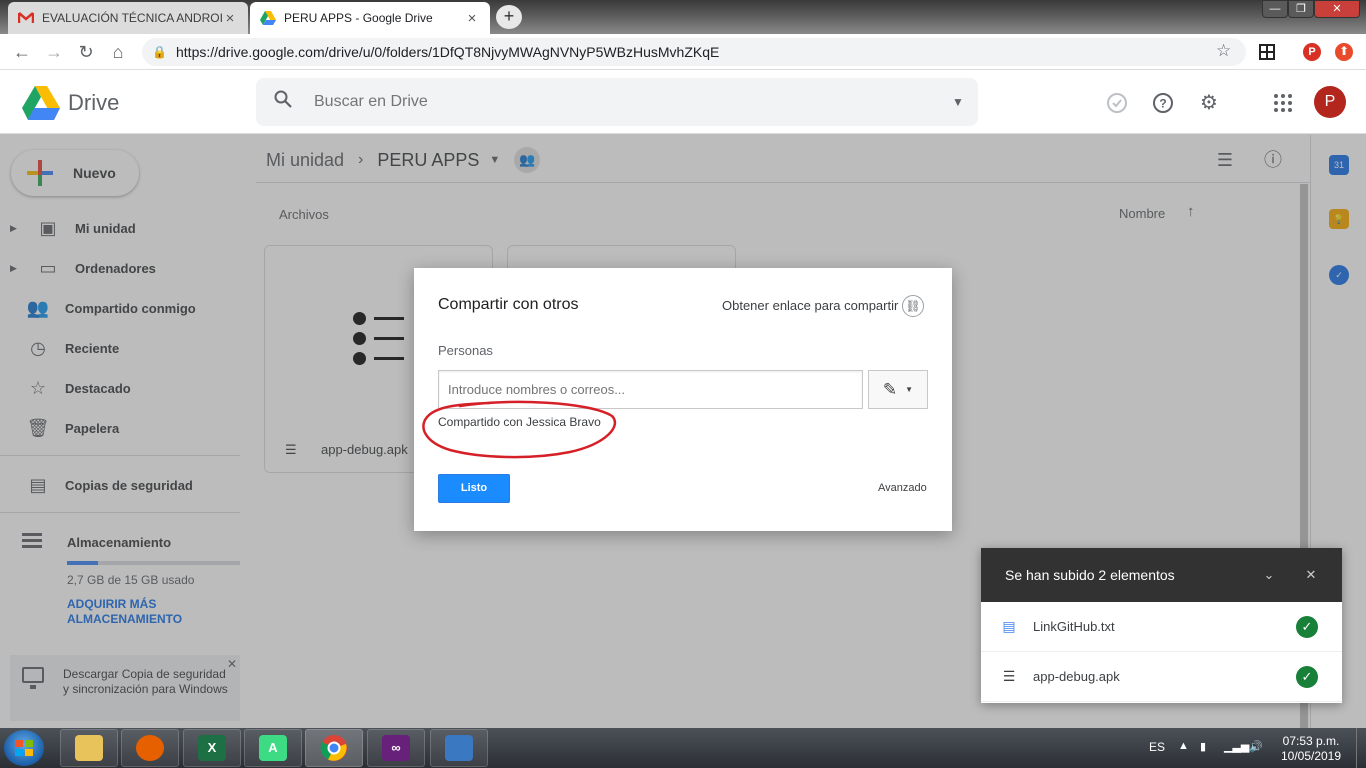 This screenshot has height=768, width=1366. I want to click on network-app-taskbar-button, so click(459, 748).